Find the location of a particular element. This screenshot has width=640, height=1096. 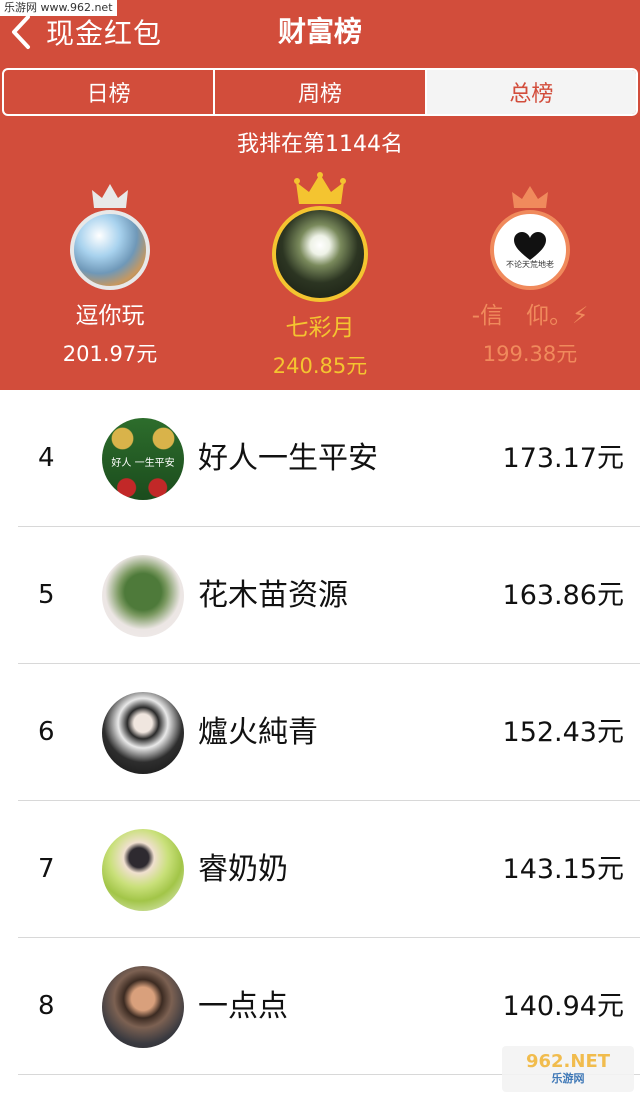

list-item: 6 爐火純青 152.43元 is located at coordinates (320, 732).